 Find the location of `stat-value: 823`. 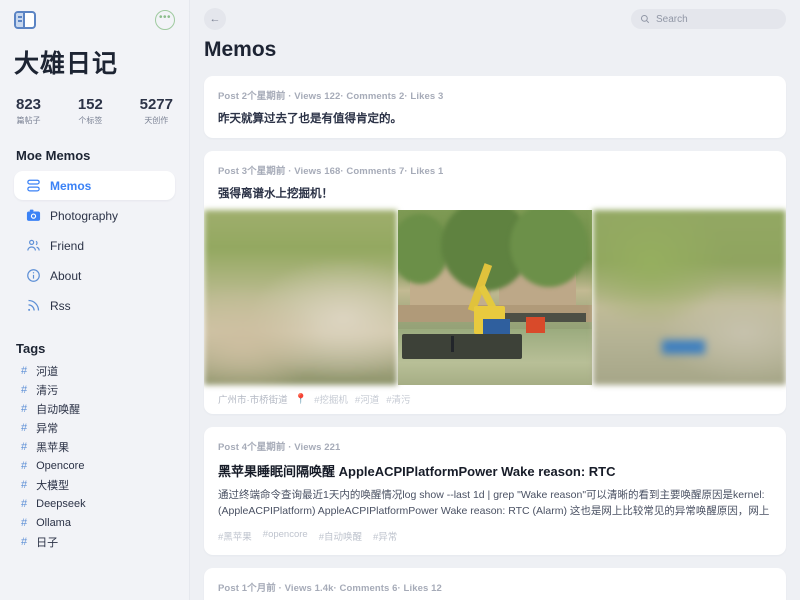

stat-value: 823 is located at coordinates (29, 104).